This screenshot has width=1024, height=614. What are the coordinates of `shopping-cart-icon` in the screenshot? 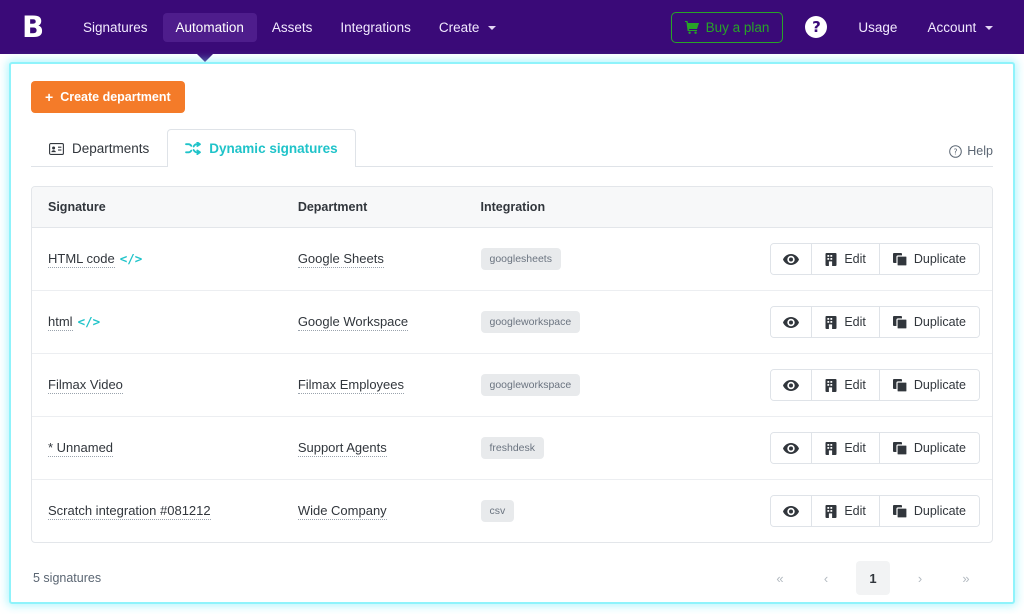 It's located at (691, 27).